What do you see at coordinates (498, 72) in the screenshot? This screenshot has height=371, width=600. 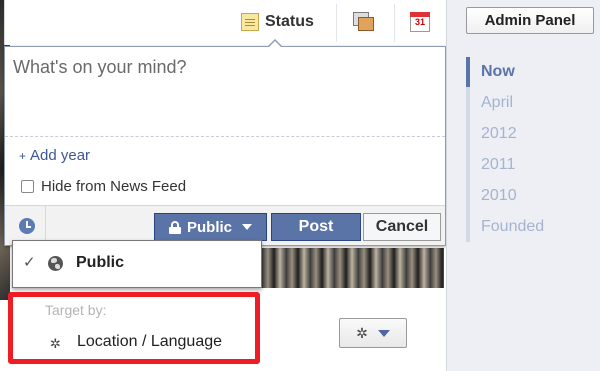 I see `timeline-item-now: Now` at bounding box center [498, 72].